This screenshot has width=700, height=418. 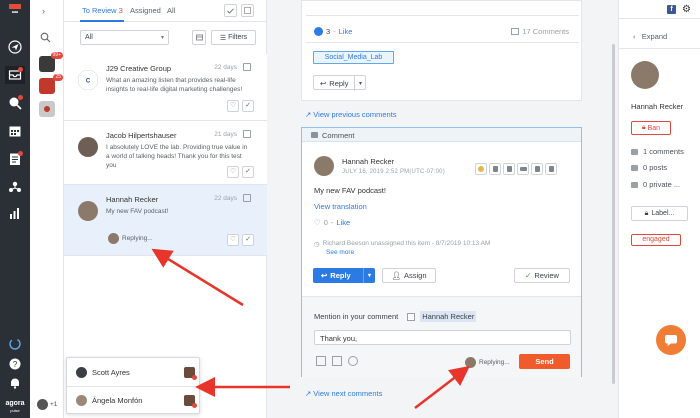 I want to click on active-users-toggle: +1, so click(x=47, y=404).